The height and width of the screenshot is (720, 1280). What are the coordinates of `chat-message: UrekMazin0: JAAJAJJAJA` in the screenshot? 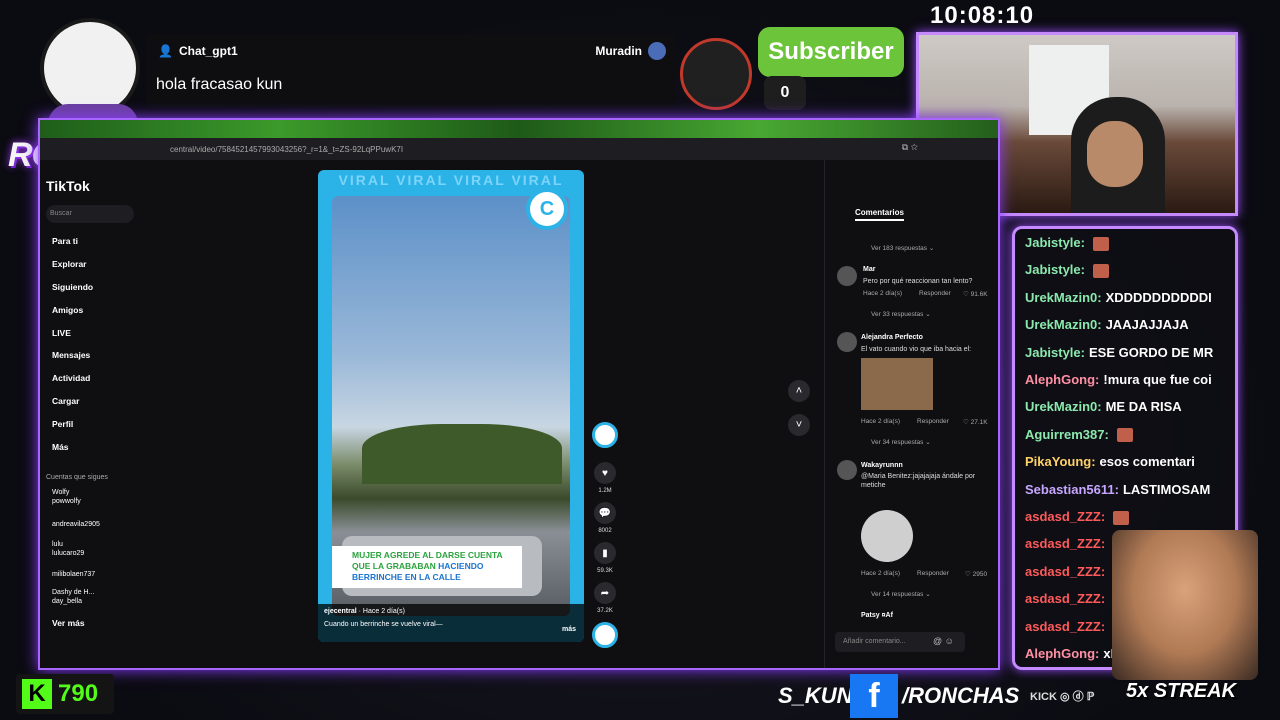 It's located at (1130, 324).